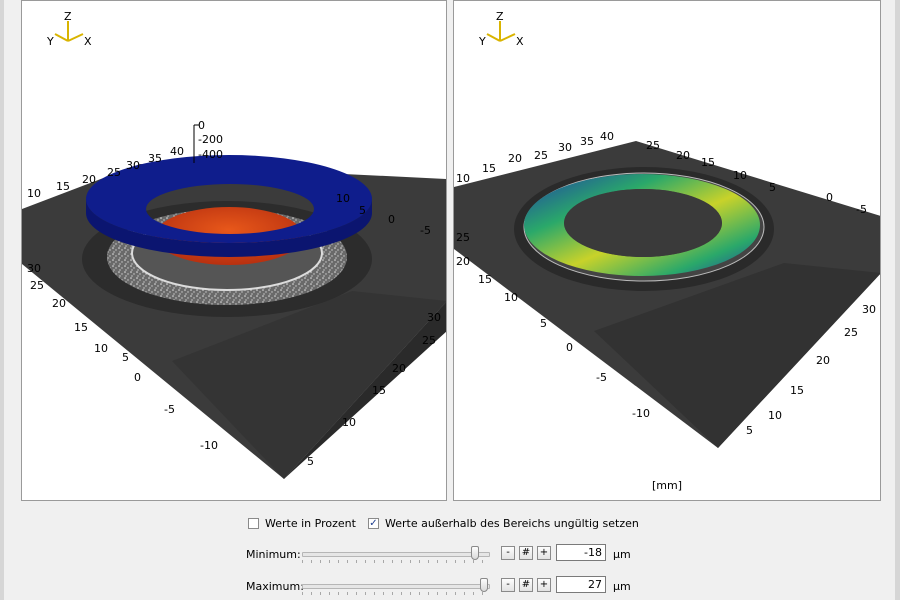 This screenshot has height=600, width=900. I want to click on minimum-slider-track, so click(396, 554).